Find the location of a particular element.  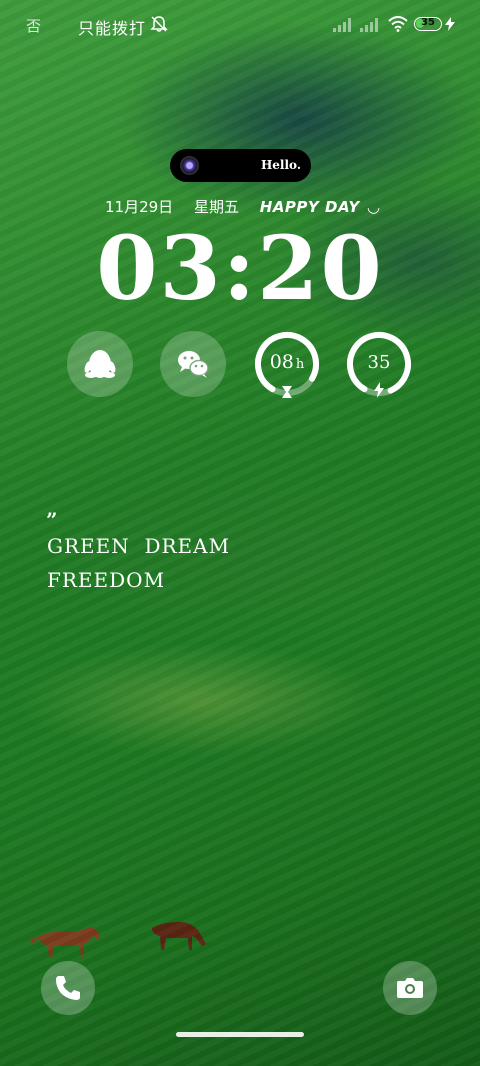

greeting-text: HAPPY DAY ◡ is located at coordinates (320, 207).